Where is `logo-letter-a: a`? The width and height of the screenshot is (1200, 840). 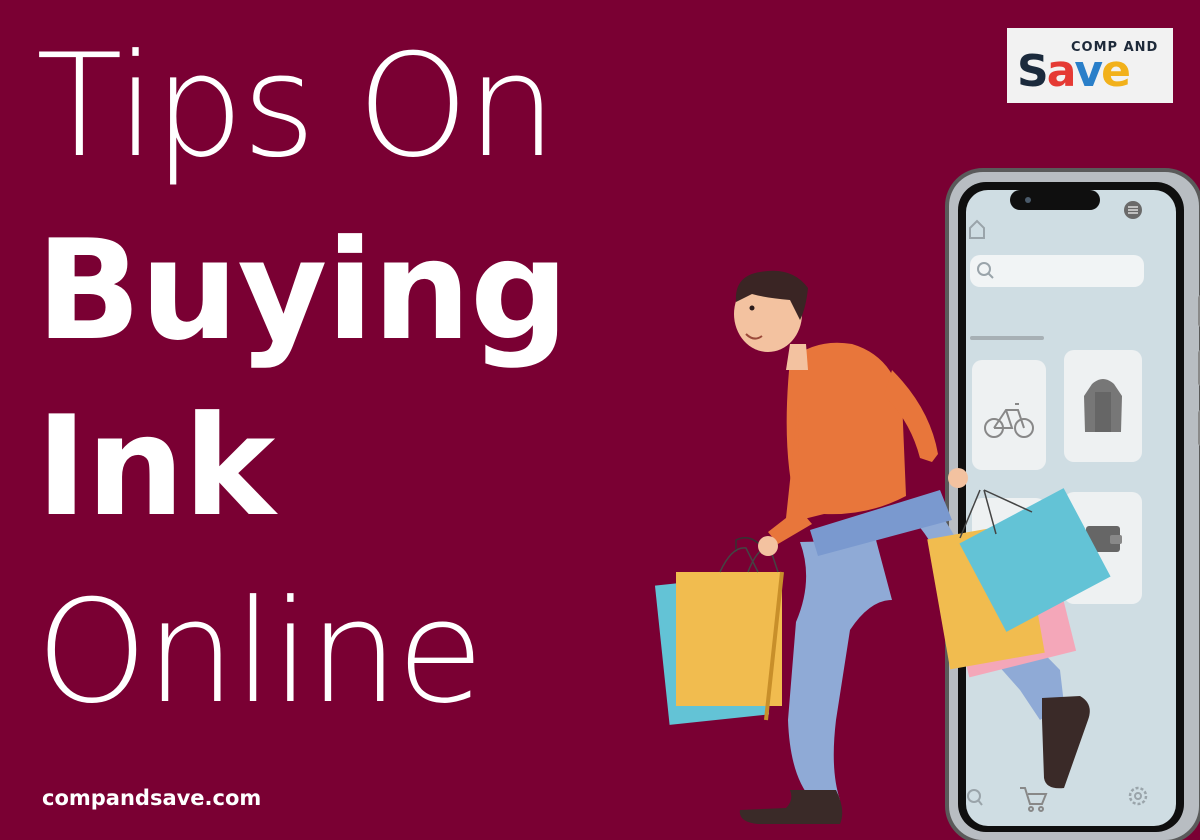
logo-letter-a: a is located at coordinates (1061, 71).